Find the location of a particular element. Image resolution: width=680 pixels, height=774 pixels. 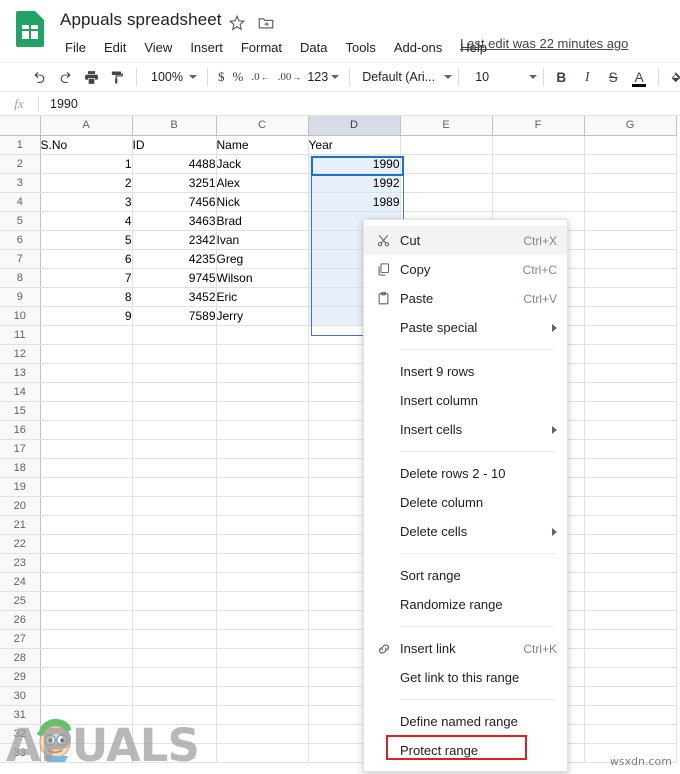

cell-C15 is located at coordinates (262, 411).